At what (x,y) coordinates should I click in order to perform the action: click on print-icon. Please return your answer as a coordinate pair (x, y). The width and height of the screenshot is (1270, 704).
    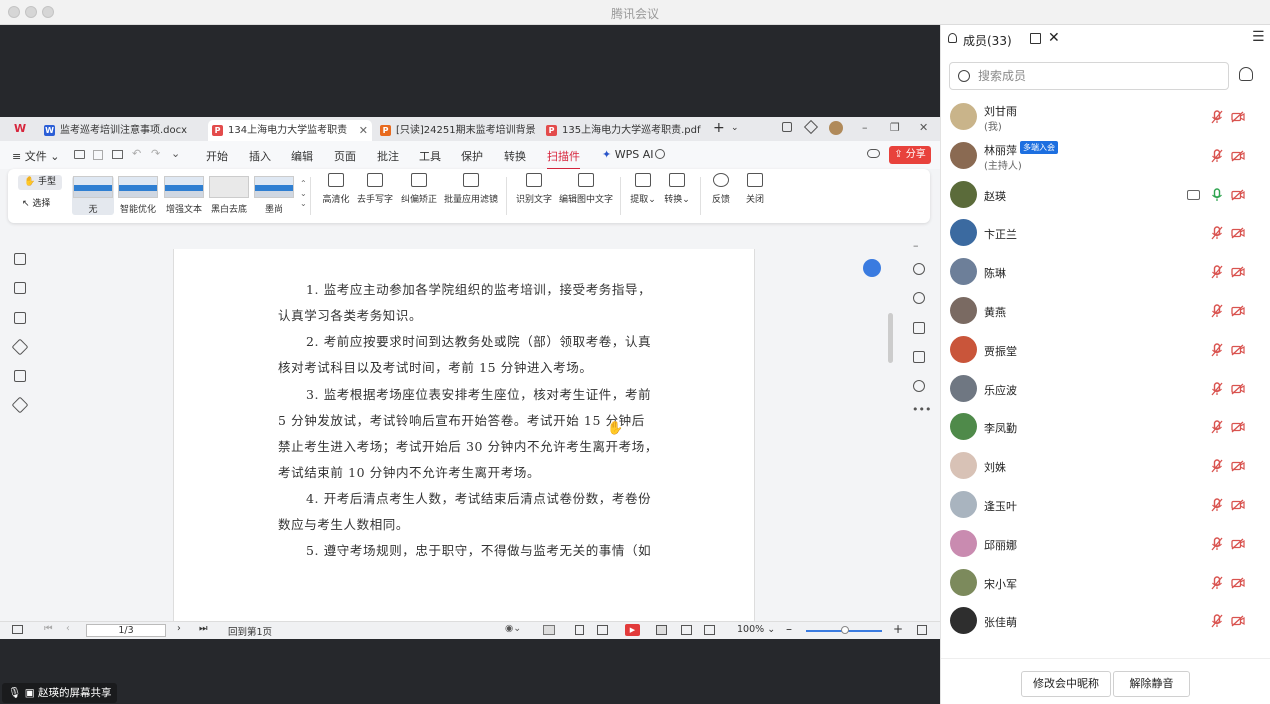
    Looking at the image, I should click on (117, 154).